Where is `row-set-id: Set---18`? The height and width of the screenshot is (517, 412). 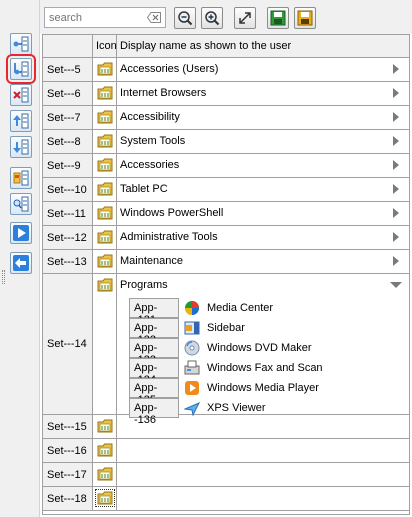 row-set-id: Set---18 is located at coordinates (68, 498).